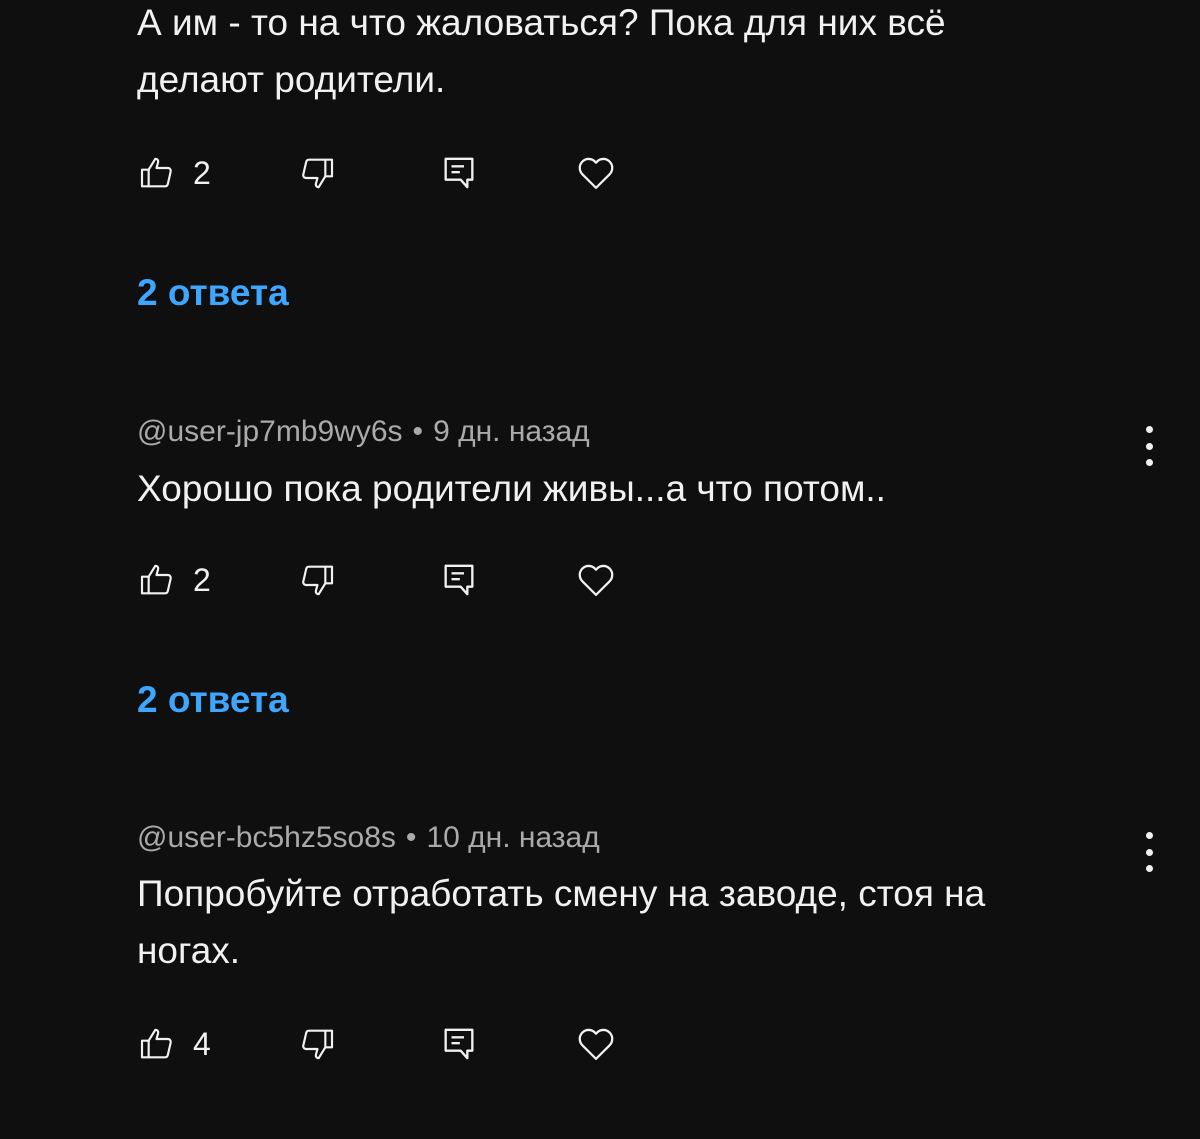 Image resolution: width=1200 pixels, height=1139 pixels. Describe the element at coordinates (511, 431) in the screenshot. I see `comment-time: 9 дн. назад` at that location.